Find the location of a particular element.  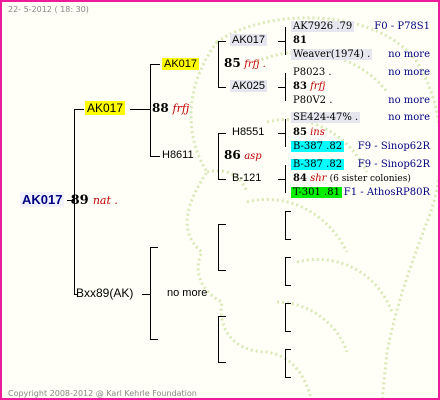

g4-row-8: 85 ins is located at coordinates (309, 132).